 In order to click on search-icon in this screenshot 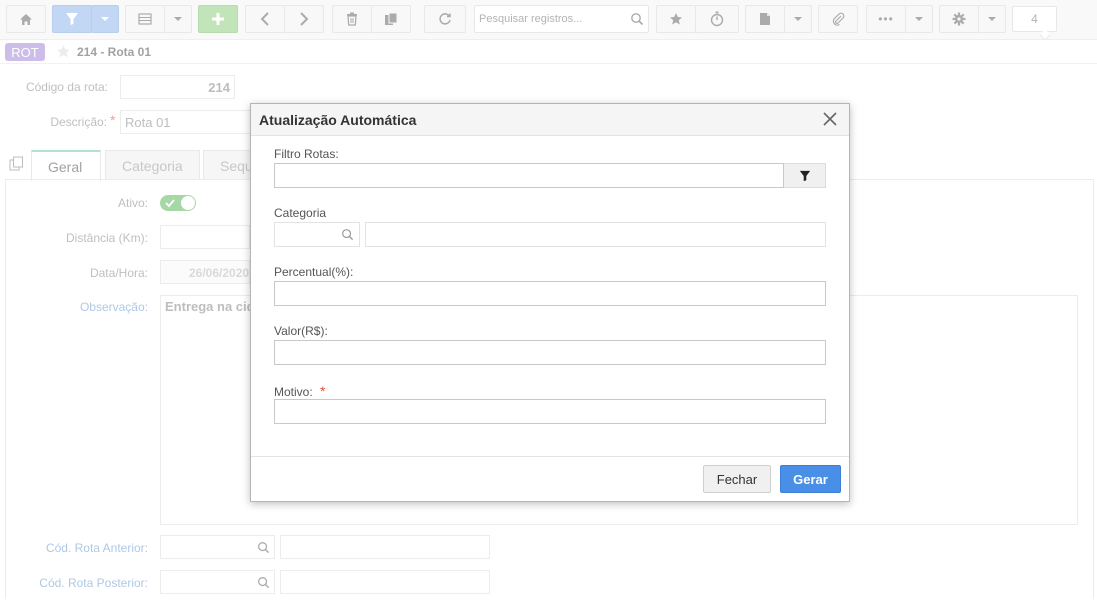, I will do `click(347, 234)`.